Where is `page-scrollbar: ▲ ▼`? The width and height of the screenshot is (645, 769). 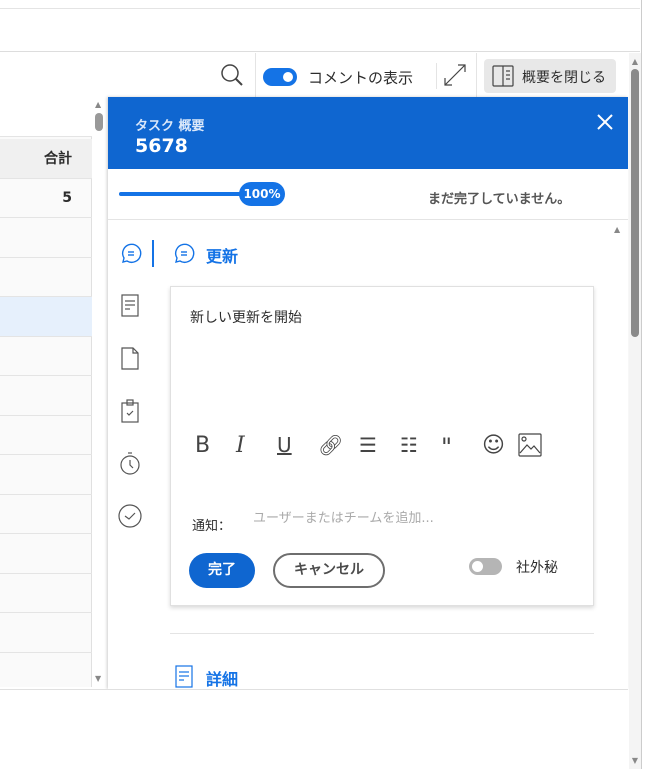 page-scrollbar: ▲ ▼ is located at coordinates (635, 411).